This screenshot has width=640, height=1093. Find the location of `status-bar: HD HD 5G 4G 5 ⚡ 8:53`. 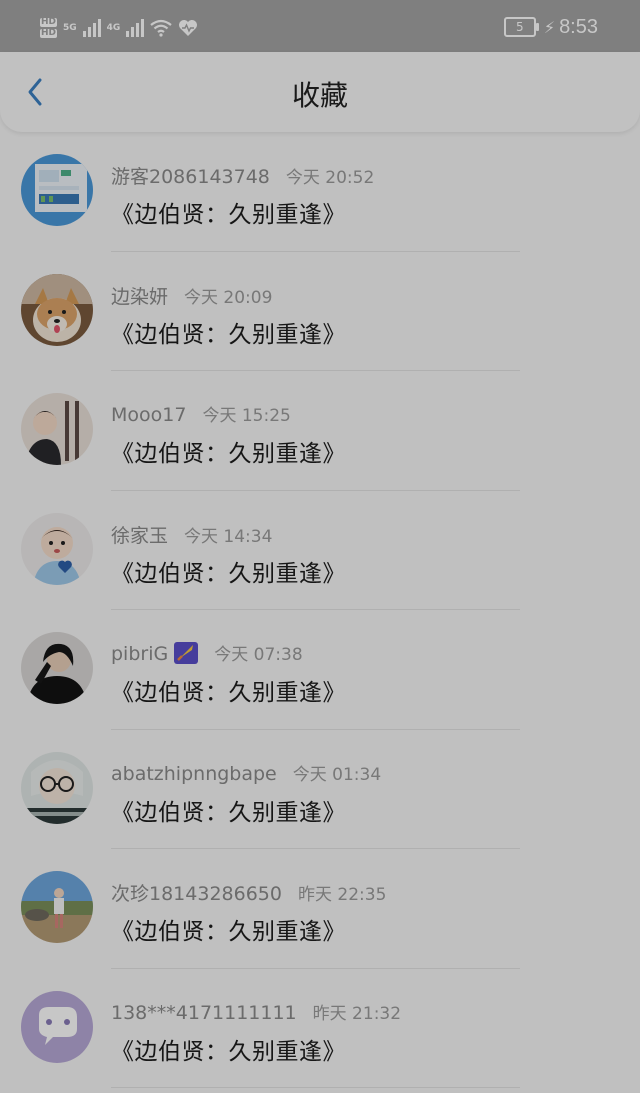

status-bar: HD HD 5G 4G 5 ⚡ 8:53 is located at coordinates (320, 26).